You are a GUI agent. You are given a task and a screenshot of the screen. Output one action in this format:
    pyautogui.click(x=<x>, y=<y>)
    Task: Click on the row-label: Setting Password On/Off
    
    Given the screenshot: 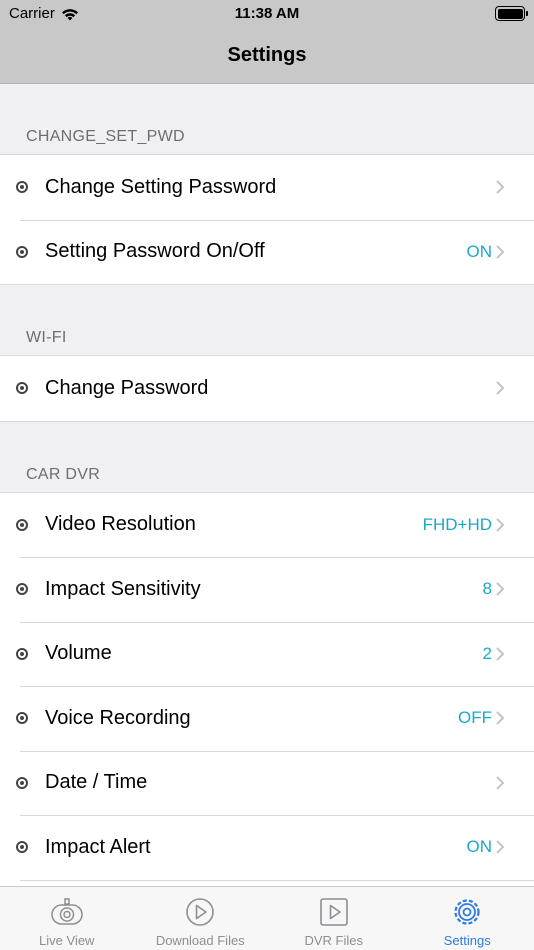 What is the action you would take?
    pyautogui.click(x=155, y=251)
    